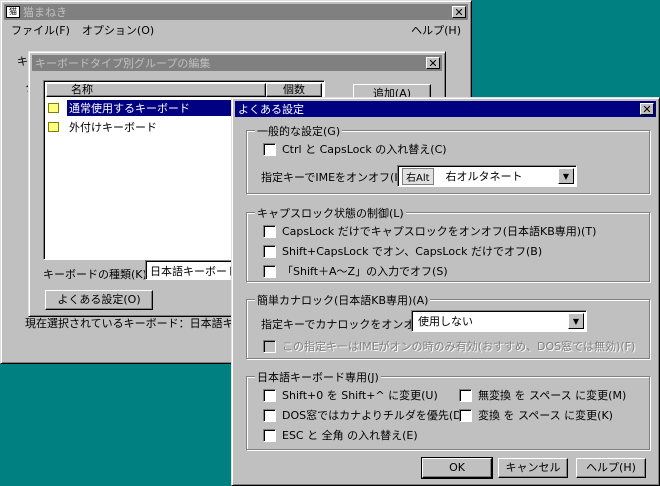 The image size is (660, 486). What do you see at coordinates (237, 63) in the screenshot?
I see `editor-titlebar: キーボードタイプ別グループの編集 ✕` at bounding box center [237, 63].